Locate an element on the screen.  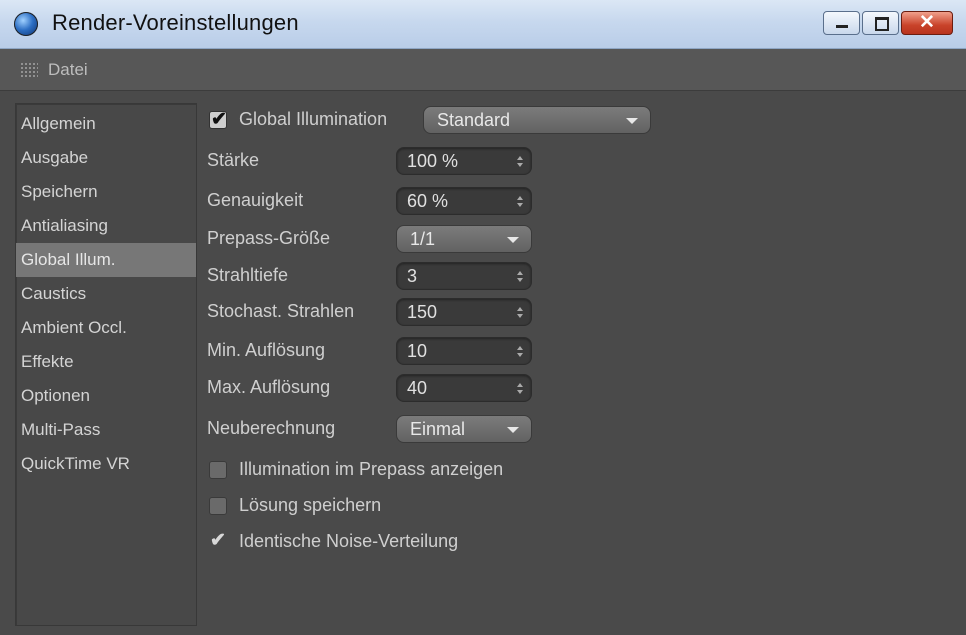
close-button: ✕ is located at coordinates (927, 23).